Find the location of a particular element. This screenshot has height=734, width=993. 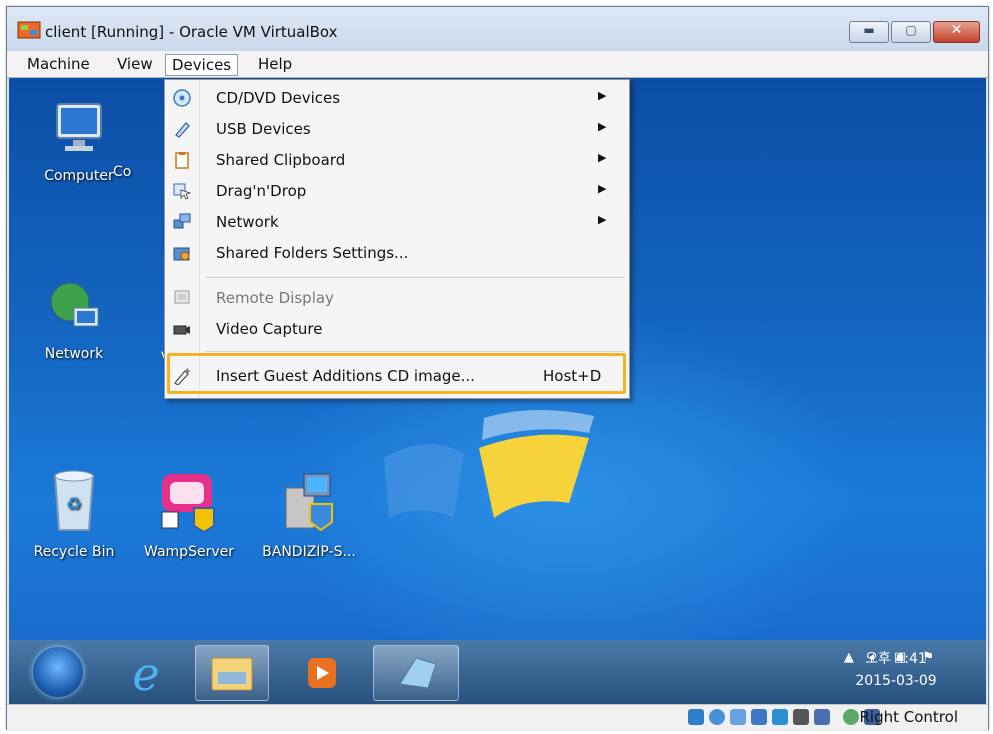

maximize-icon: ▢ is located at coordinates (911, 30).